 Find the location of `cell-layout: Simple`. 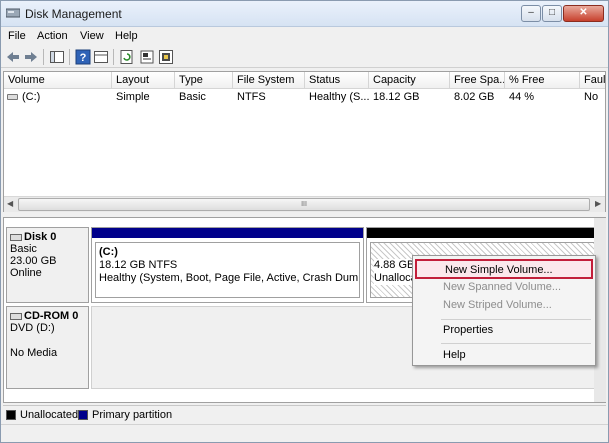

cell-layout: Simple is located at coordinates (133, 97).